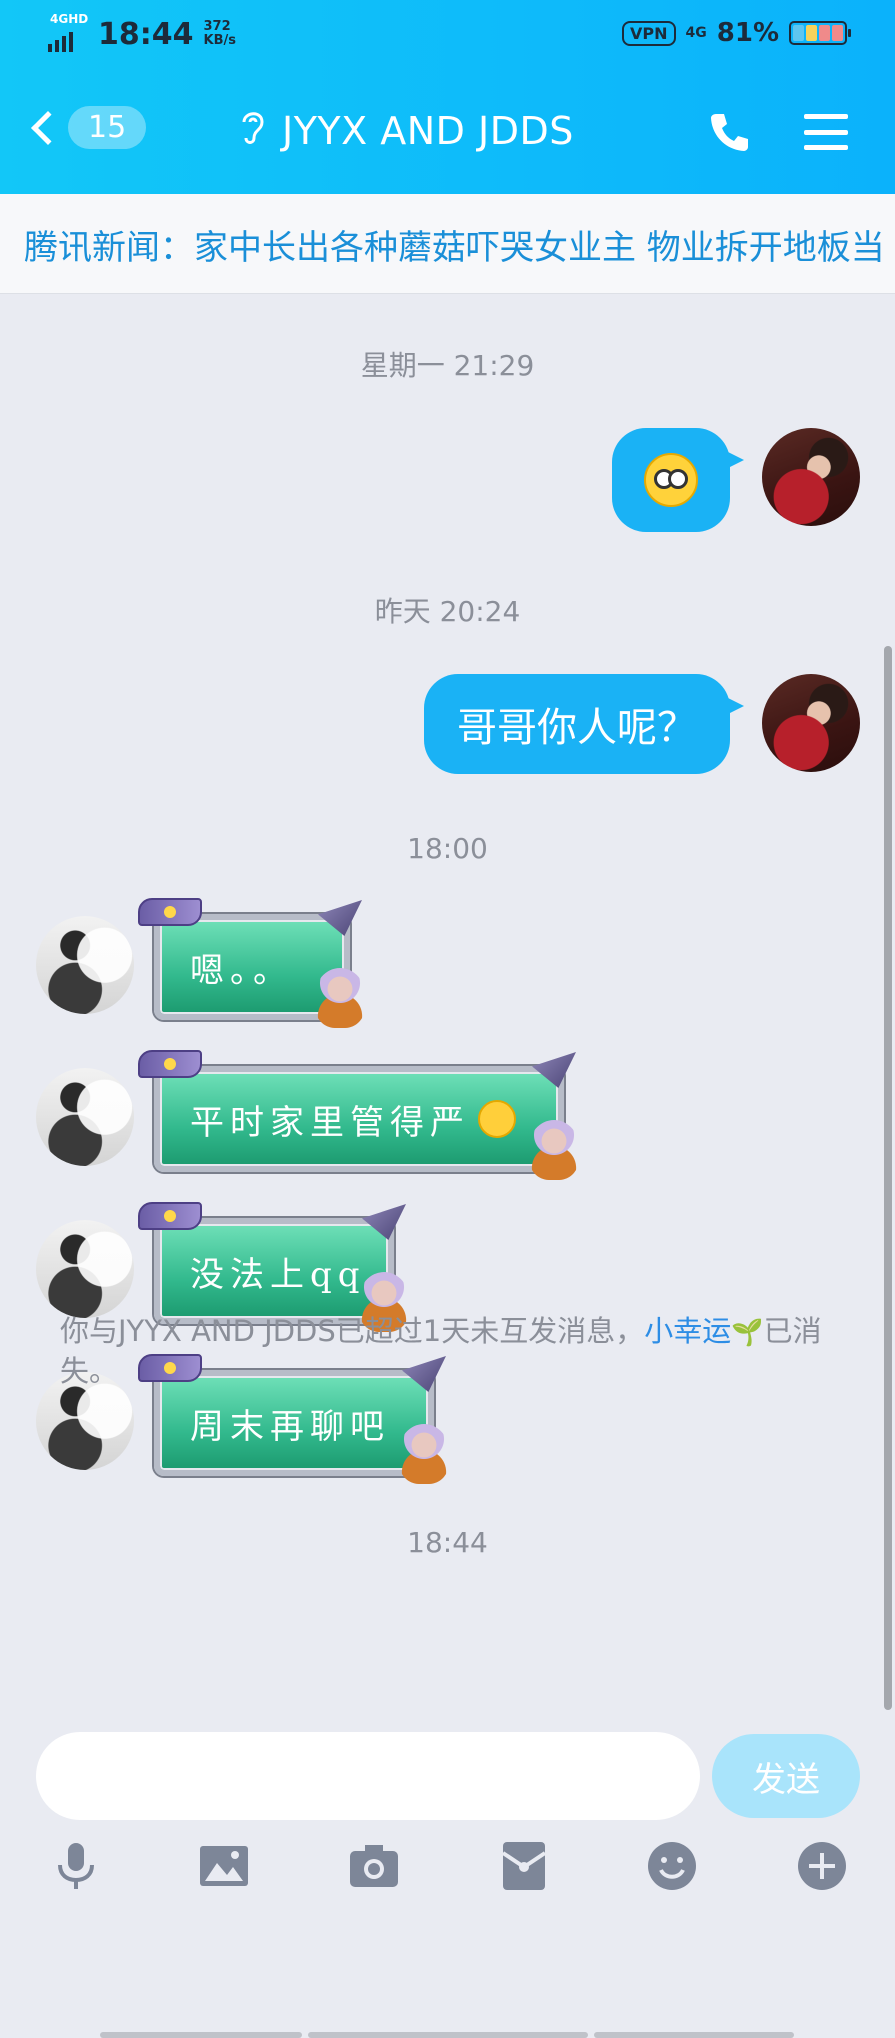  What do you see at coordinates (447, 848) in the screenshot?
I see `timestamp: 18:00` at bounding box center [447, 848].